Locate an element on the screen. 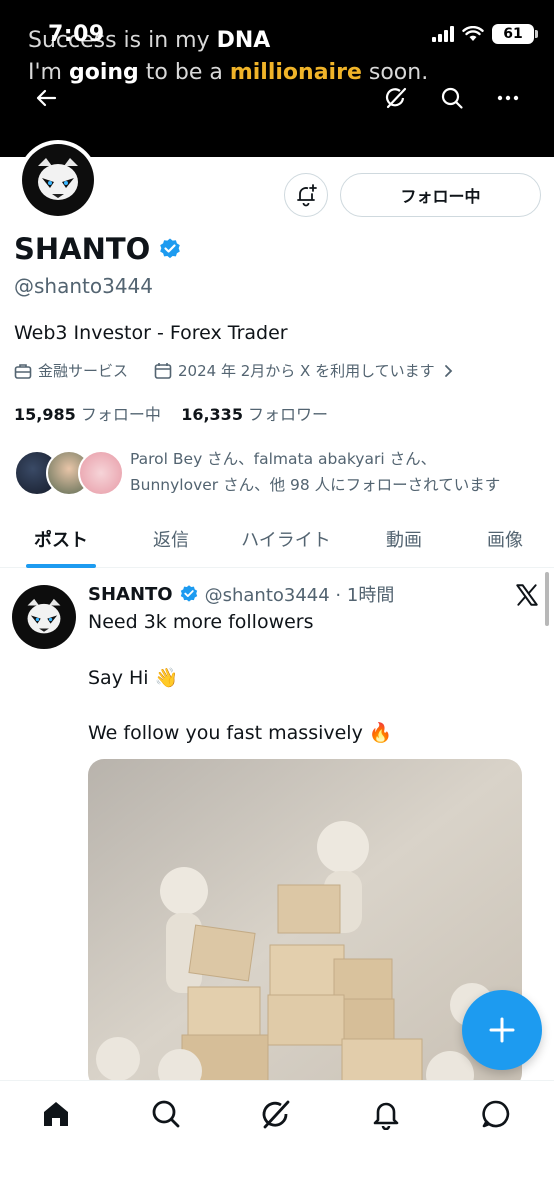 The height and width of the screenshot is (1199, 554). status-time: 7:09 is located at coordinates (76, 34).